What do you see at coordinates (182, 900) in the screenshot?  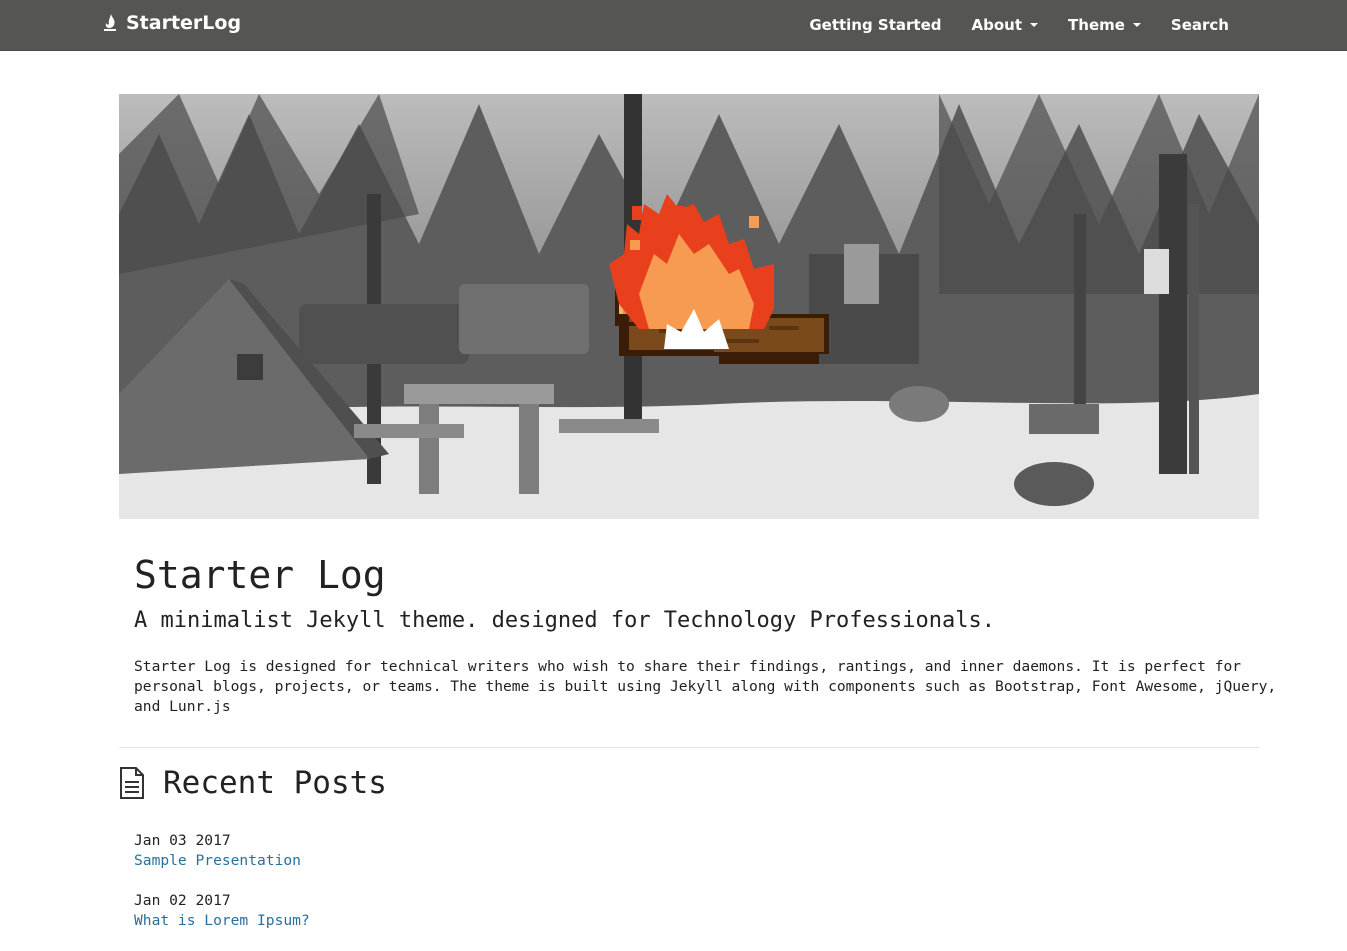 I see `post-date: Jan 02 2017` at bounding box center [182, 900].